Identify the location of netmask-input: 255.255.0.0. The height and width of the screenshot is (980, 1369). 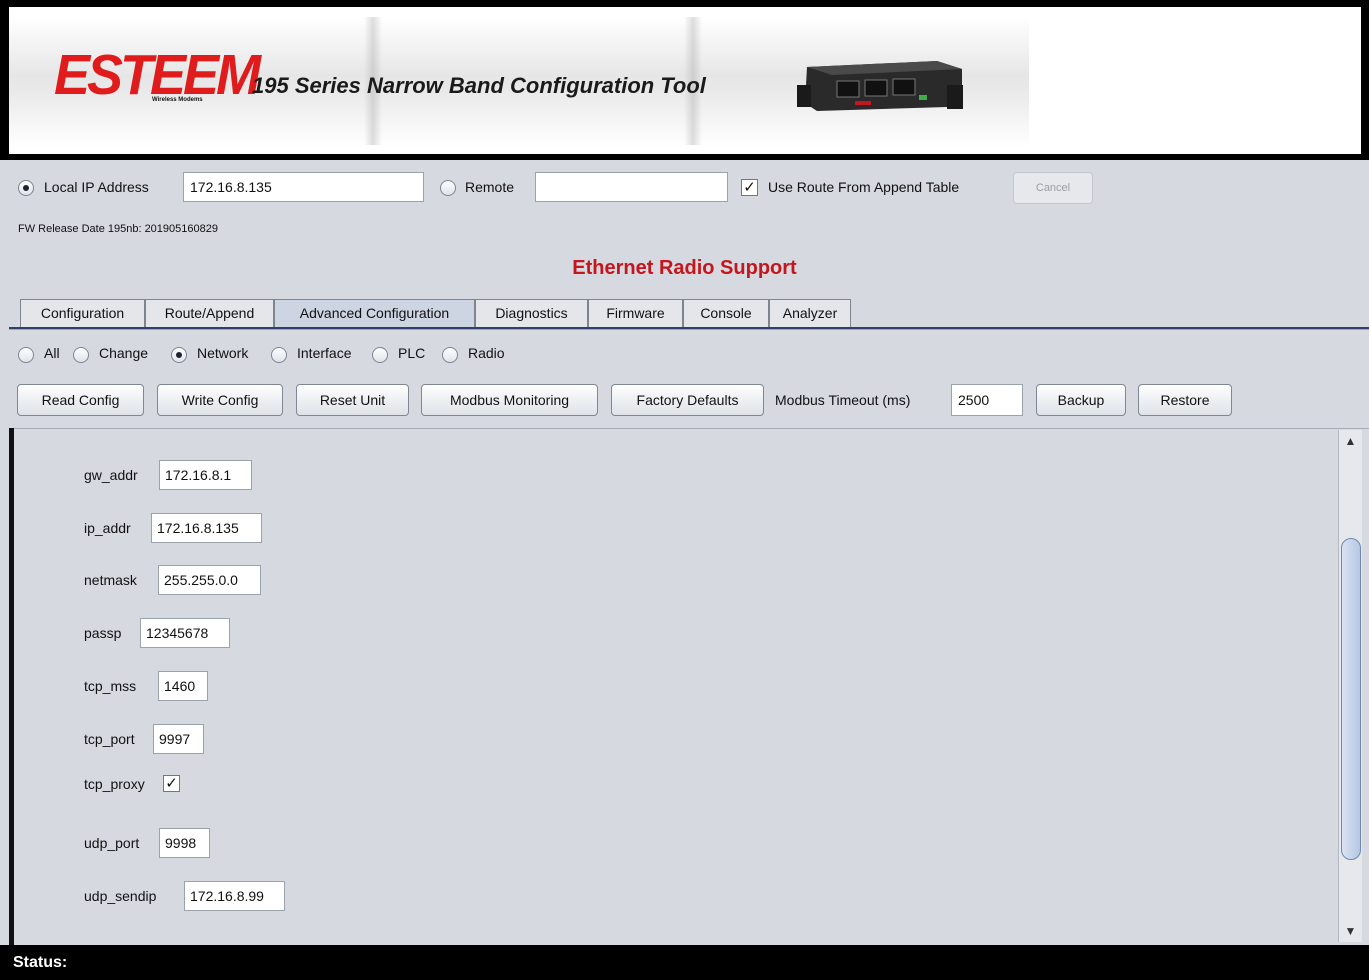
(209, 580).